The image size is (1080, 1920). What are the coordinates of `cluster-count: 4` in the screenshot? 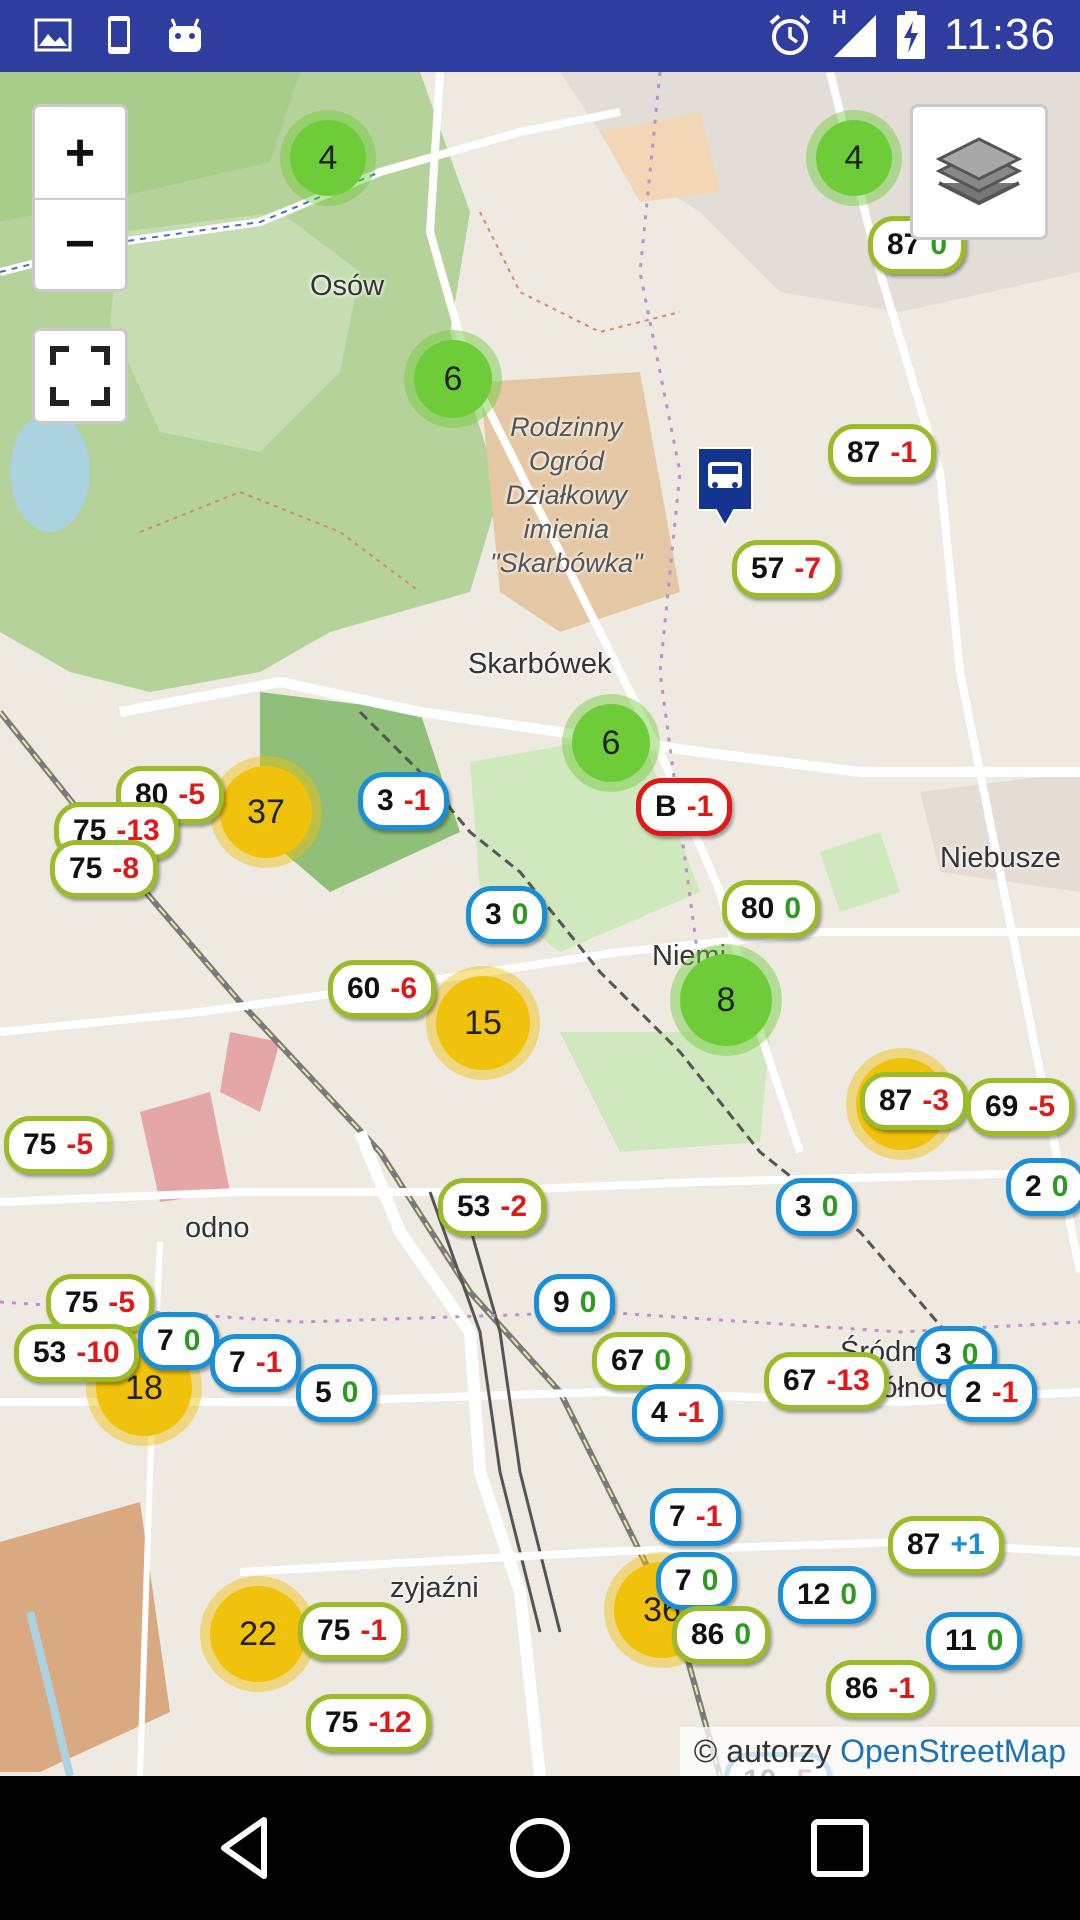 It's located at (328, 158).